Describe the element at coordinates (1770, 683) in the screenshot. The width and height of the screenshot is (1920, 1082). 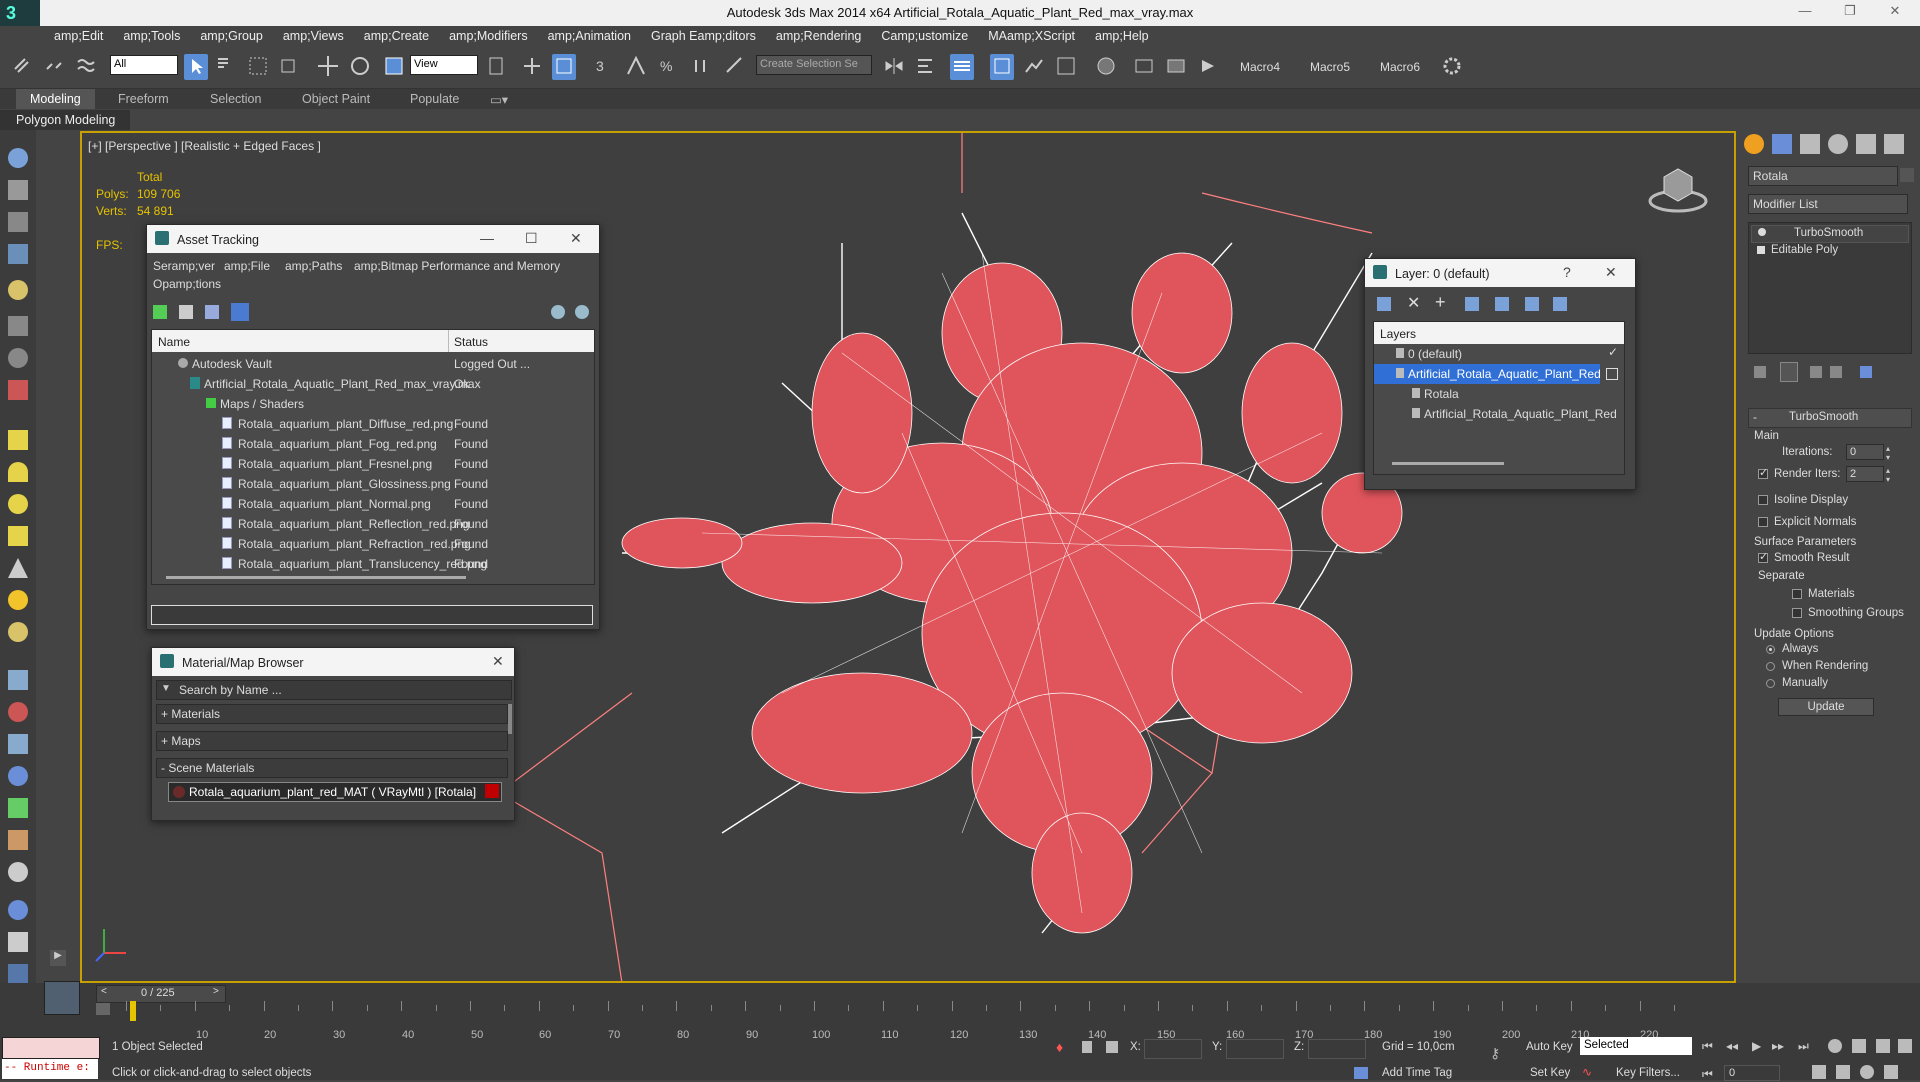
I see `manually-radio` at that location.